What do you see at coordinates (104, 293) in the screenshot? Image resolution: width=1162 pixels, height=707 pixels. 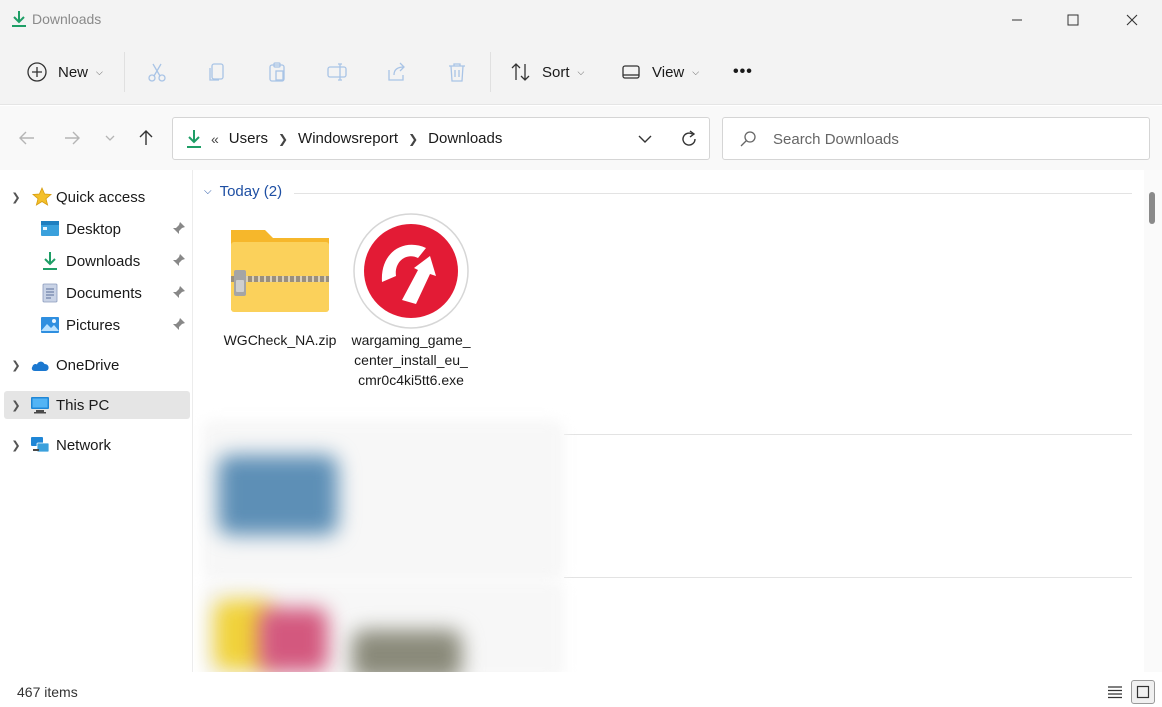 I see `sidebar-item-label: Documents` at bounding box center [104, 293].